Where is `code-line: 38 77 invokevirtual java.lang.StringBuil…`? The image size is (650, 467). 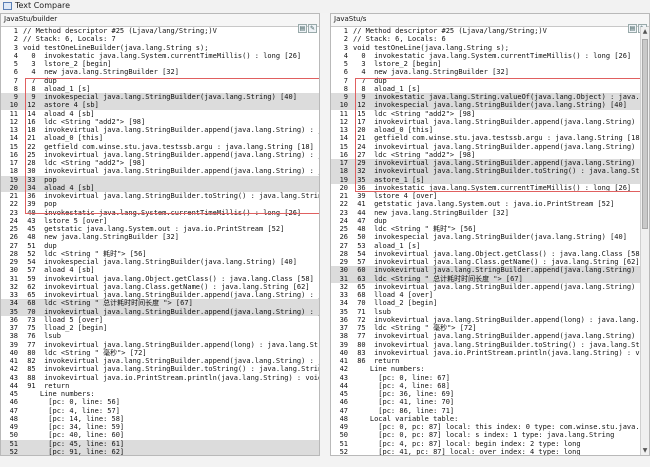
code-line: 38 77 invokevirtual java.lang.StringBuil… is located at coordinates (485, 336).